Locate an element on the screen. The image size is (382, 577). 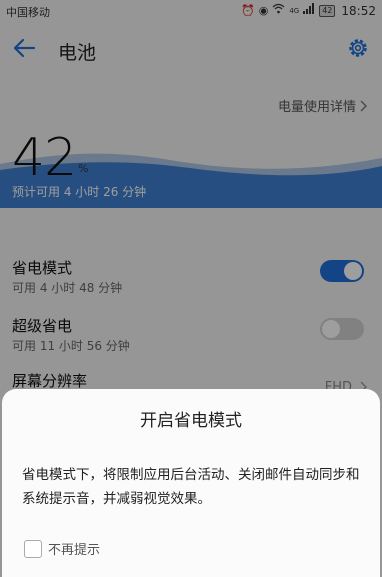
dont-remind-option: 不再提示 is located at coordinates (62, 548).